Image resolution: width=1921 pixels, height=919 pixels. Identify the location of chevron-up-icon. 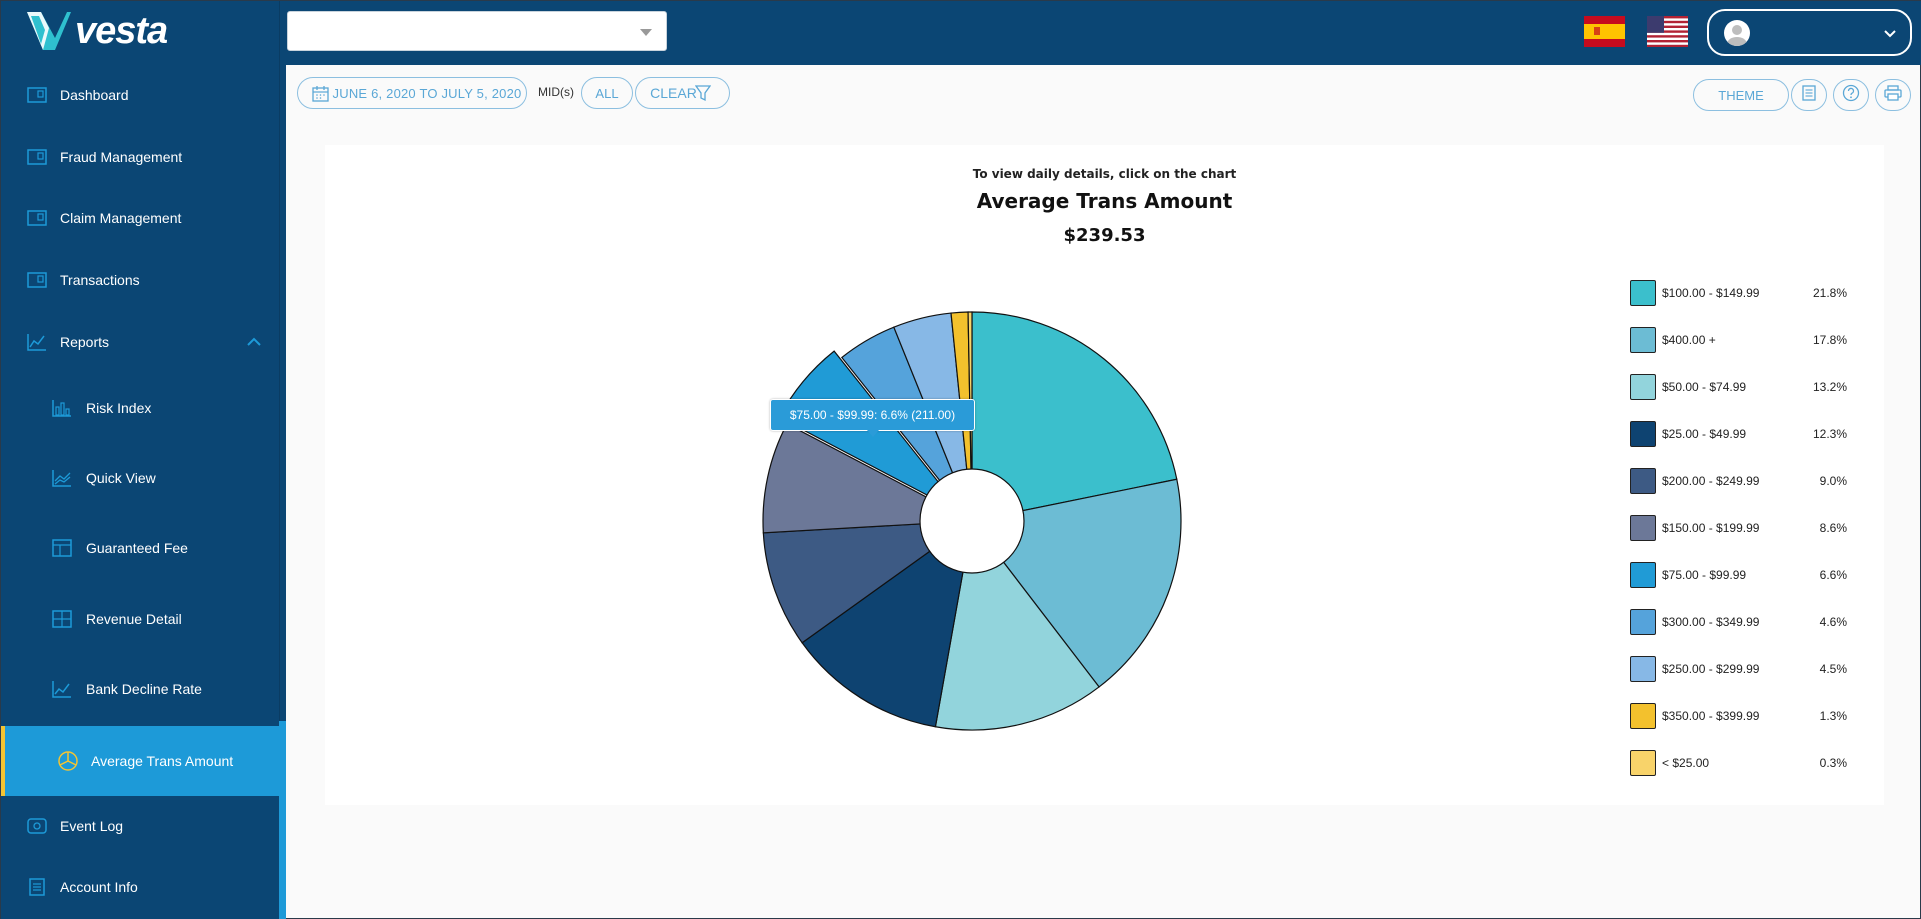
(254, 342).